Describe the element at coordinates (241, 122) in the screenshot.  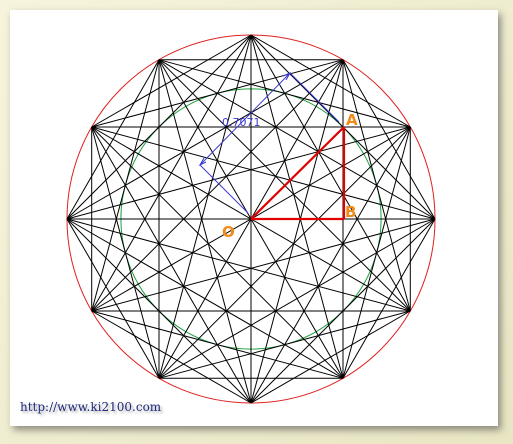
I see `dimension-label: 0.7071` at that location.